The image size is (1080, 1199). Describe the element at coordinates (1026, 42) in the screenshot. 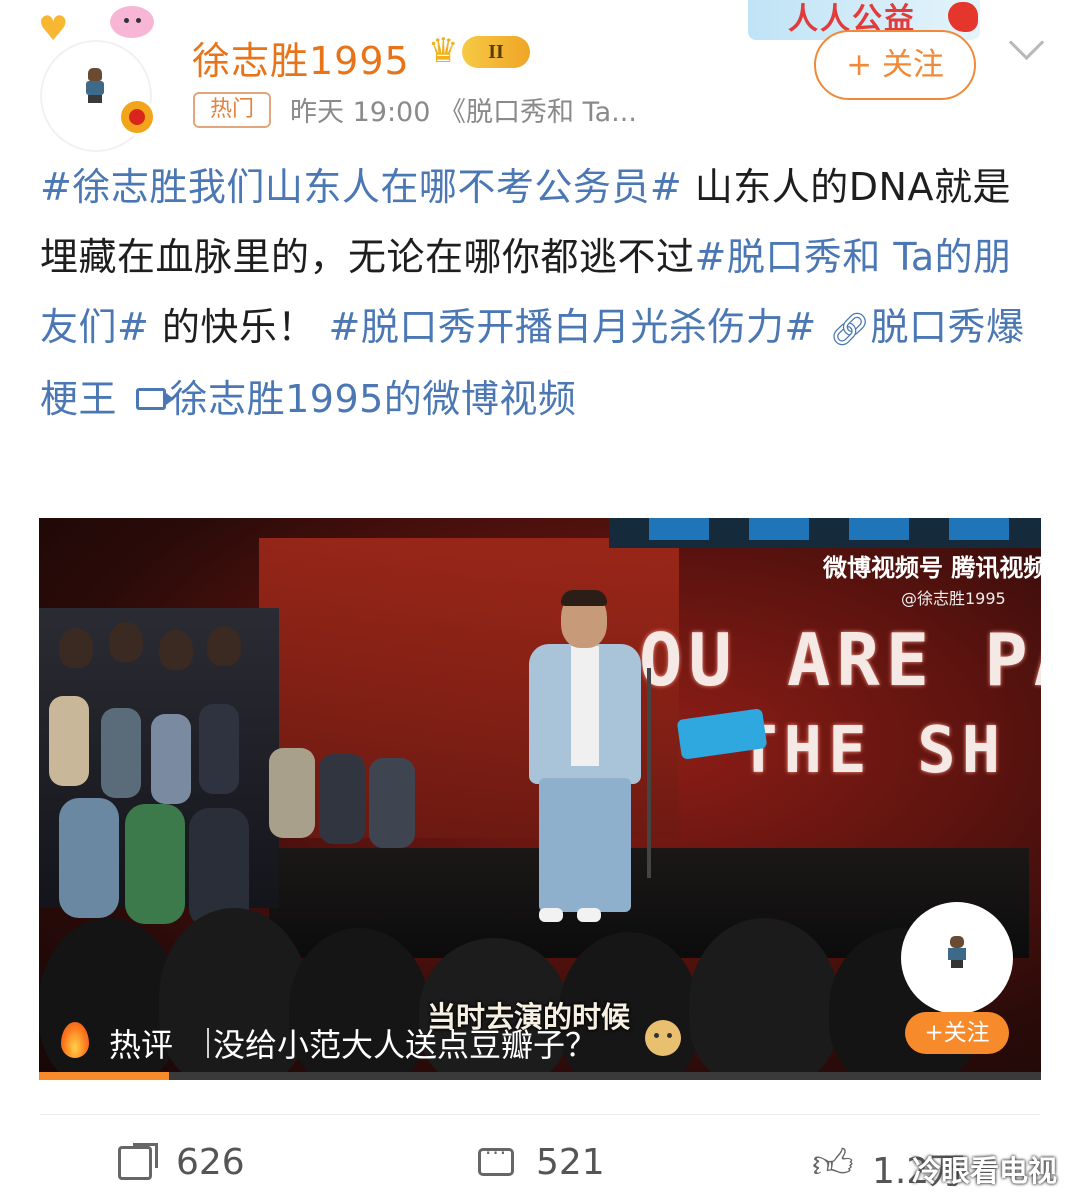

I see `chevron-down-icon` at that location.